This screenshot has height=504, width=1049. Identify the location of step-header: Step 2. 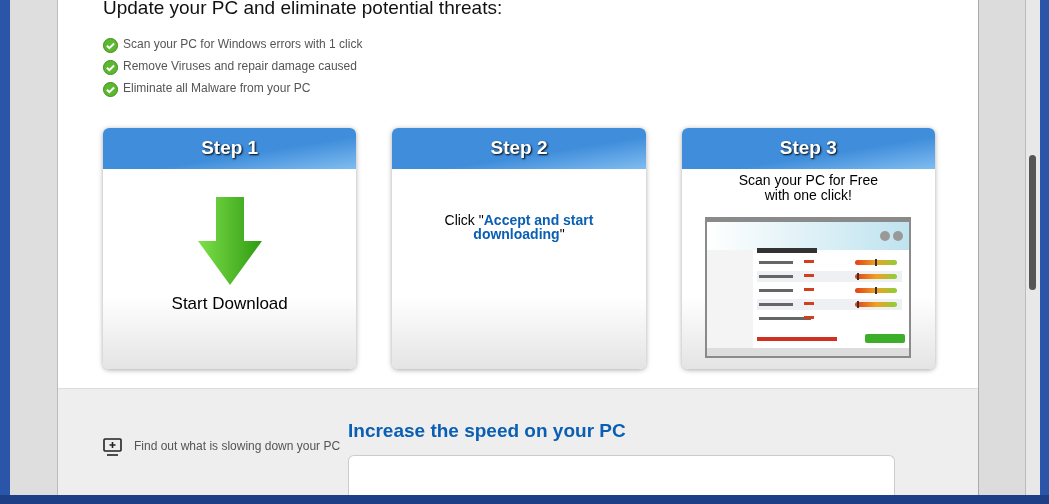
(519, 148).